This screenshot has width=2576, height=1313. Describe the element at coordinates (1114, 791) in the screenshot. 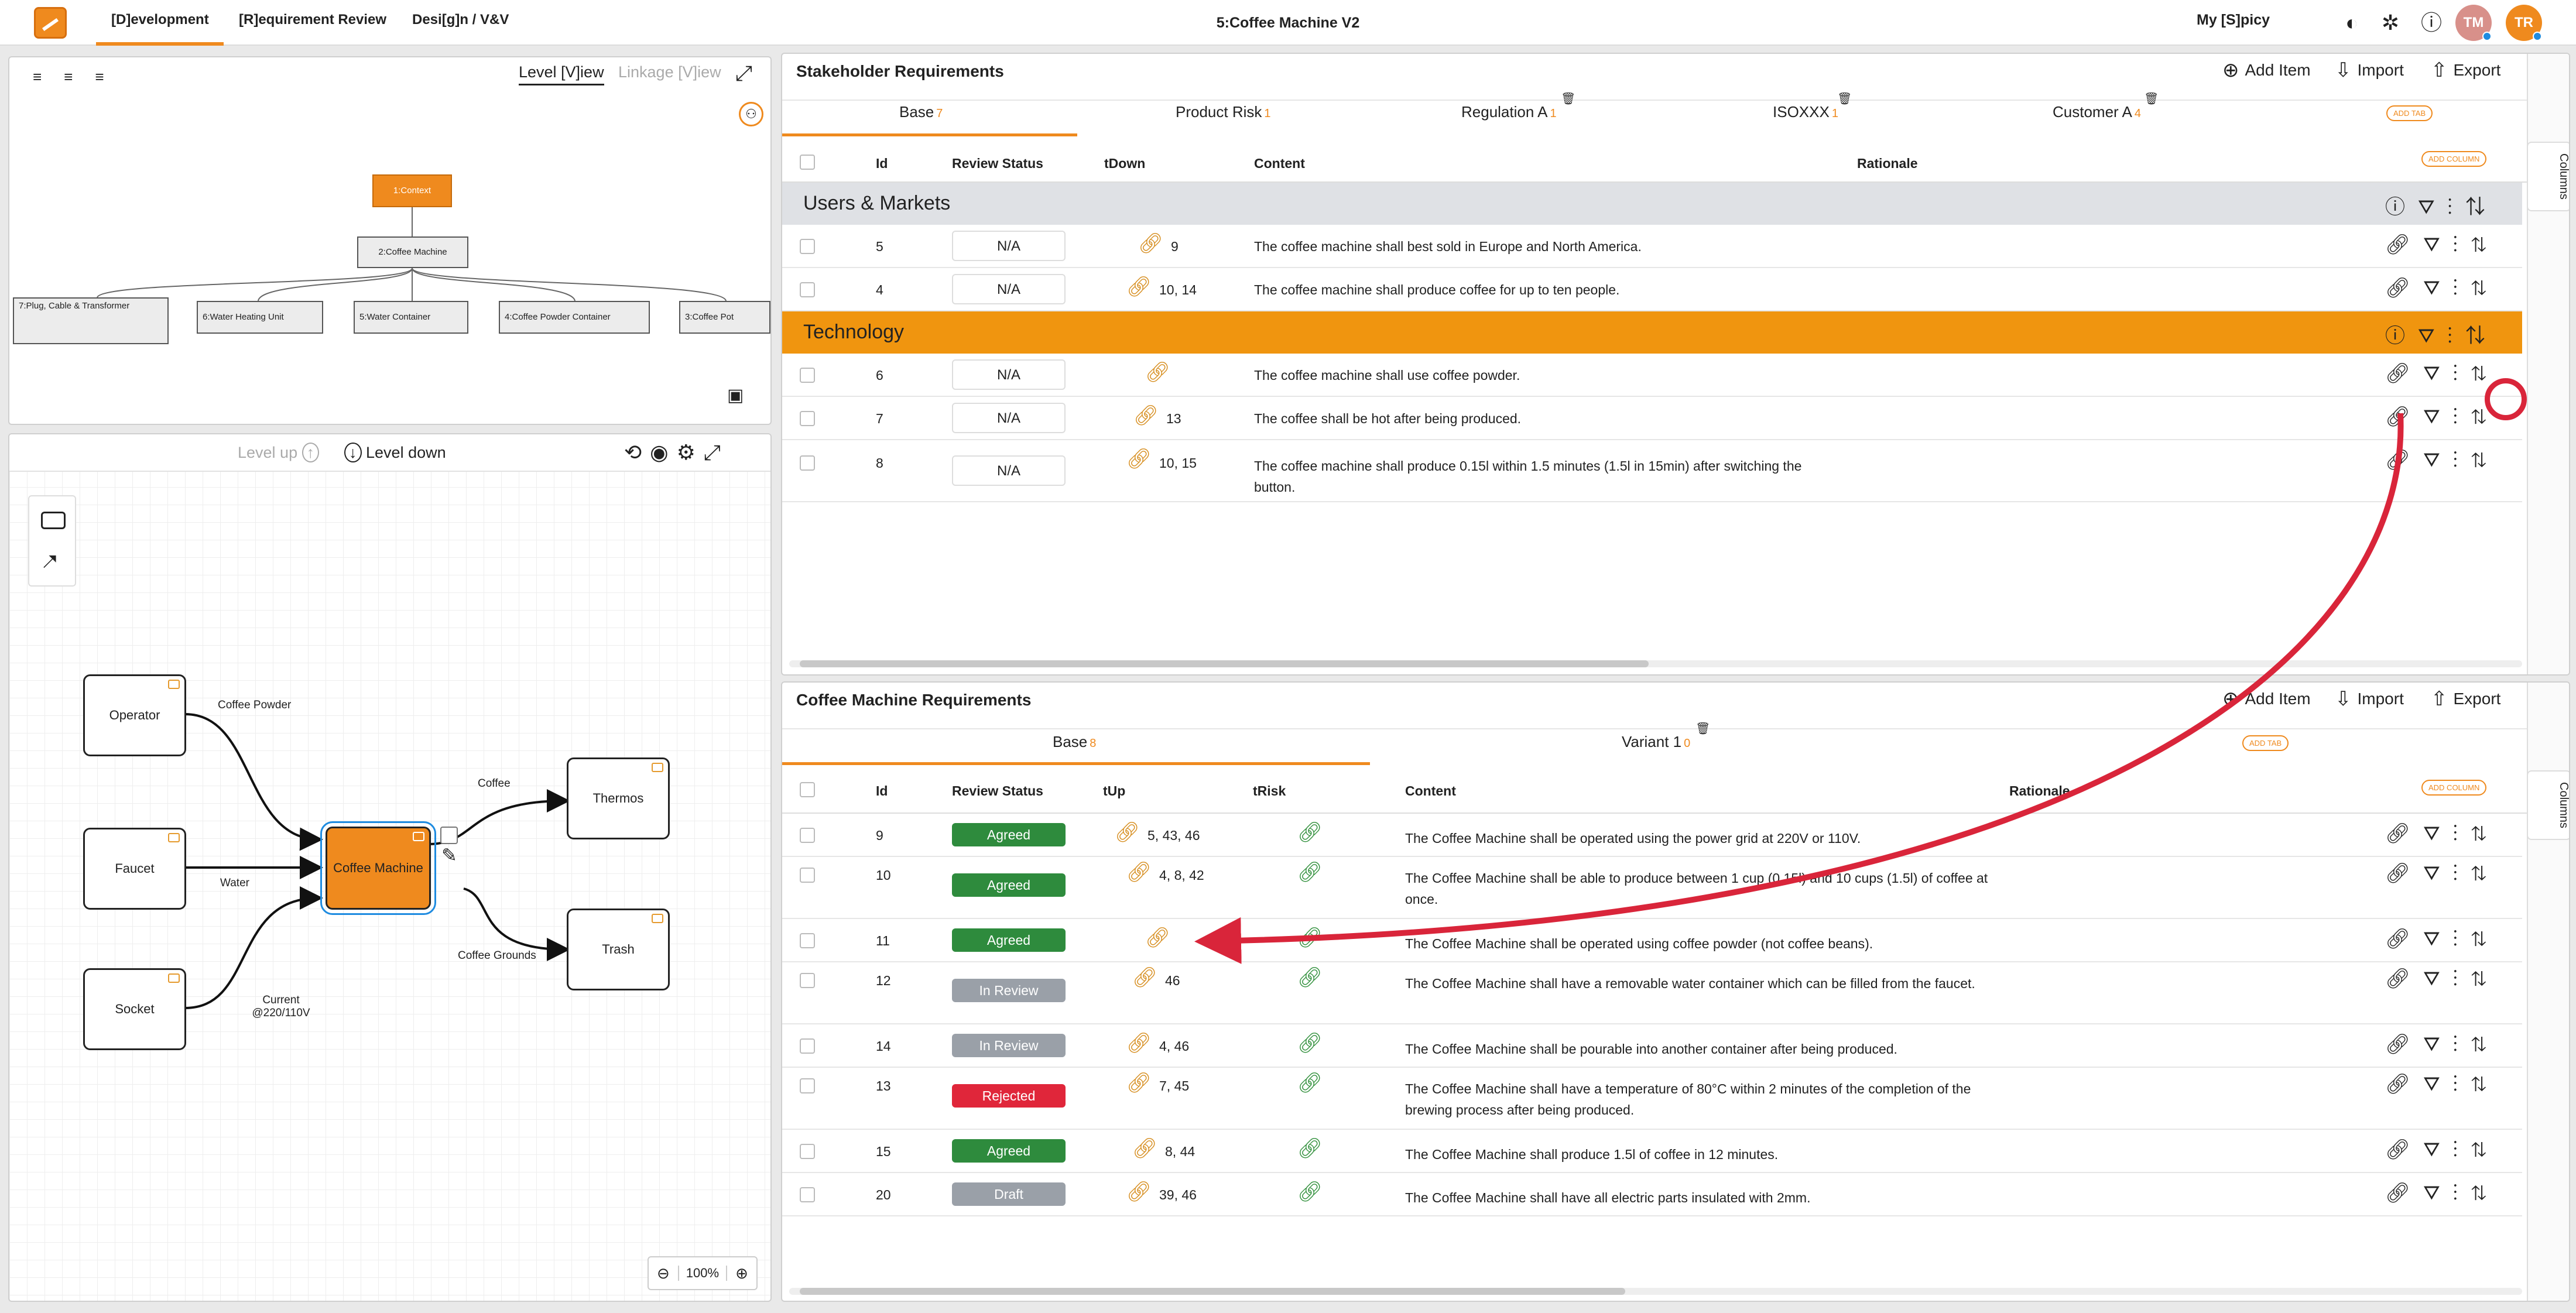

I see `col-header-tup: tUp` at that location.